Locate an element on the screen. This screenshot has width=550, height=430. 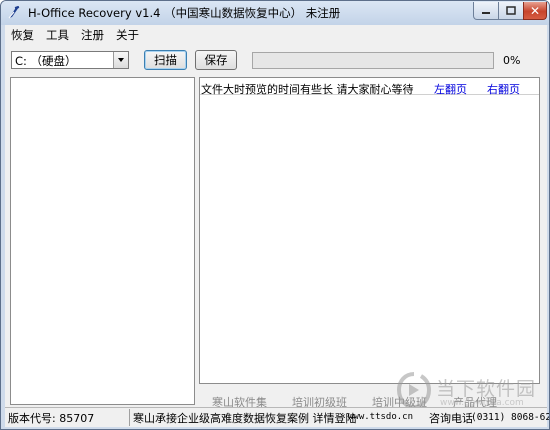
menu-about: 关于 is located at coordinates (127, 34).